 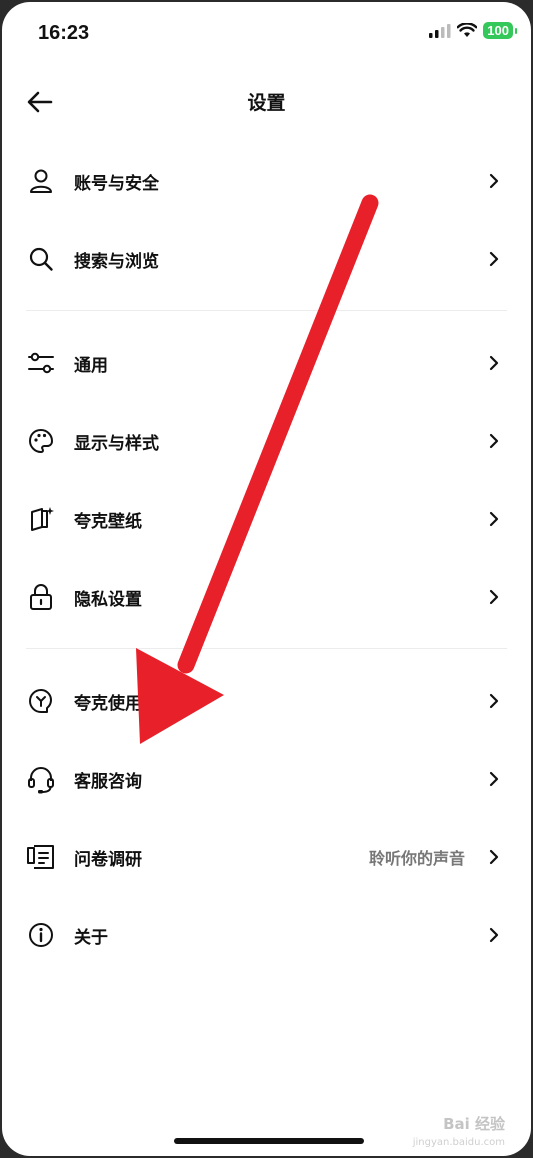 I want to click on cellular-signal-icon, so click(x=440, y=30).